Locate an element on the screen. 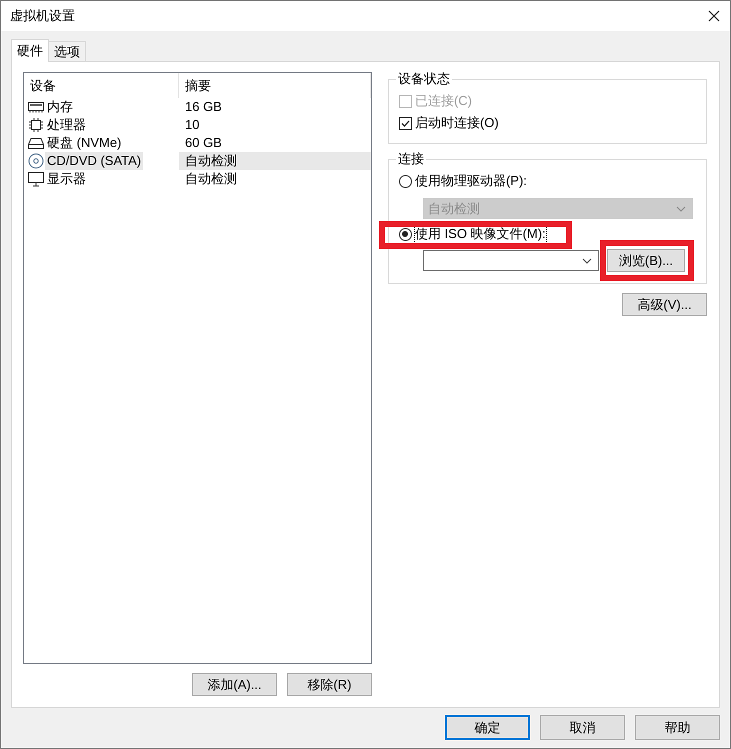 The image size is (731, 749). device-name: CD/DVD (SATA) is located at coordinates (94, 161).